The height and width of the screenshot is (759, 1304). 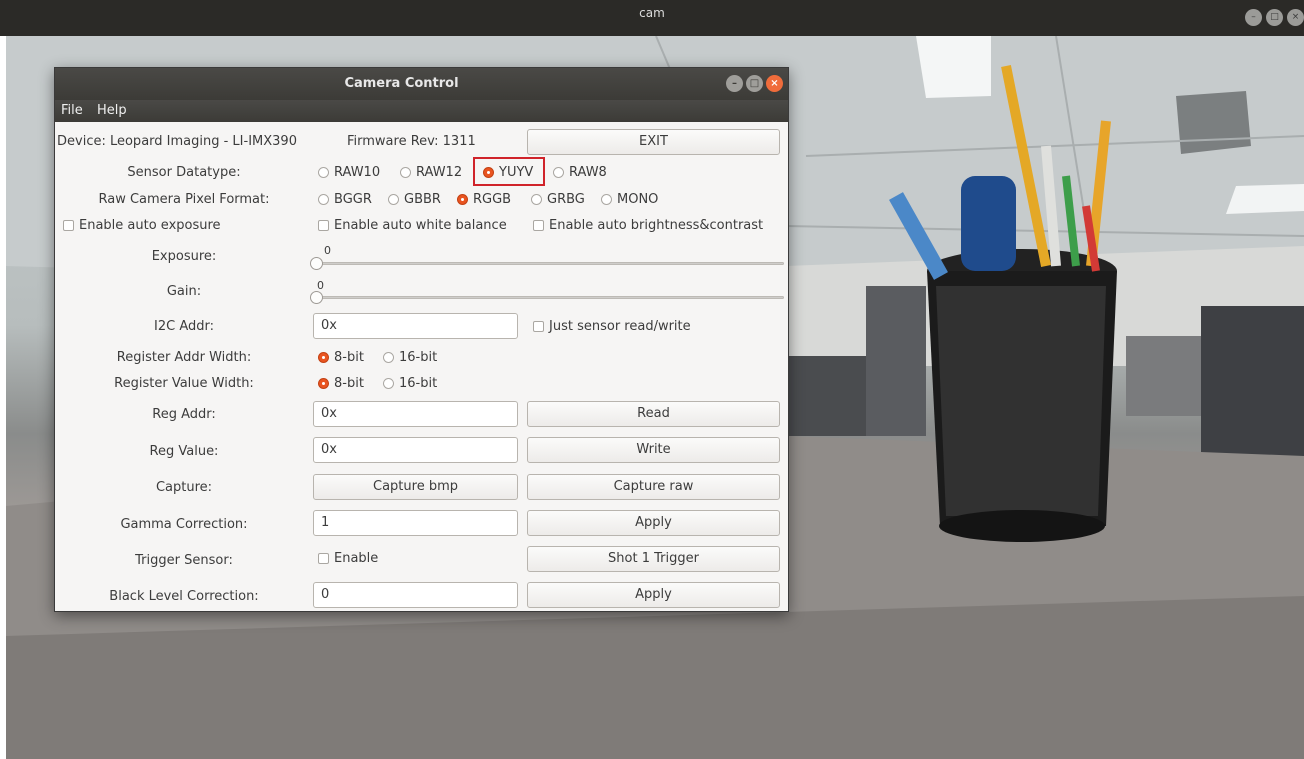 I want to click on menubar: File Help, so click(x=421, y=111).